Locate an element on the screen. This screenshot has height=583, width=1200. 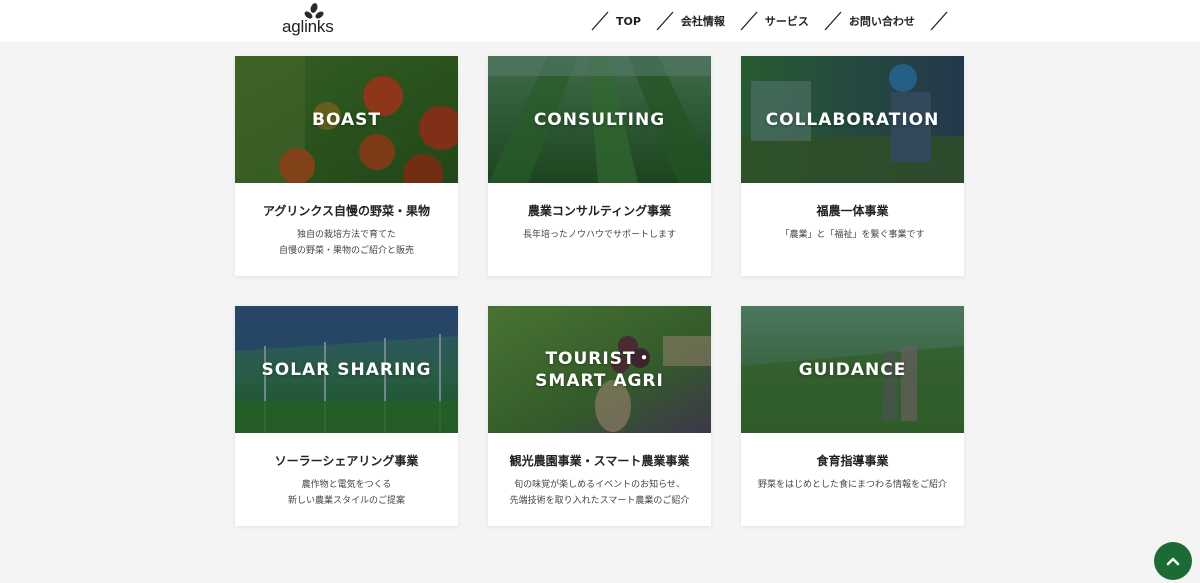
service-image: BOAST is located at coordinates (346, 119).